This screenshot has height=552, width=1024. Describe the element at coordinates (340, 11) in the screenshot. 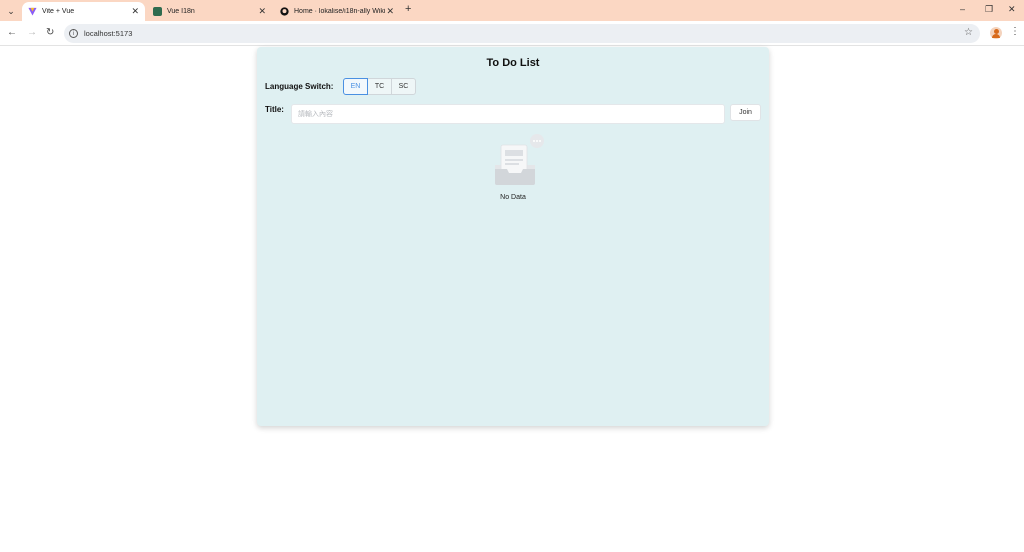

I see `tab-title: Home · lokalise/i18n-ally Wiki` at that location.